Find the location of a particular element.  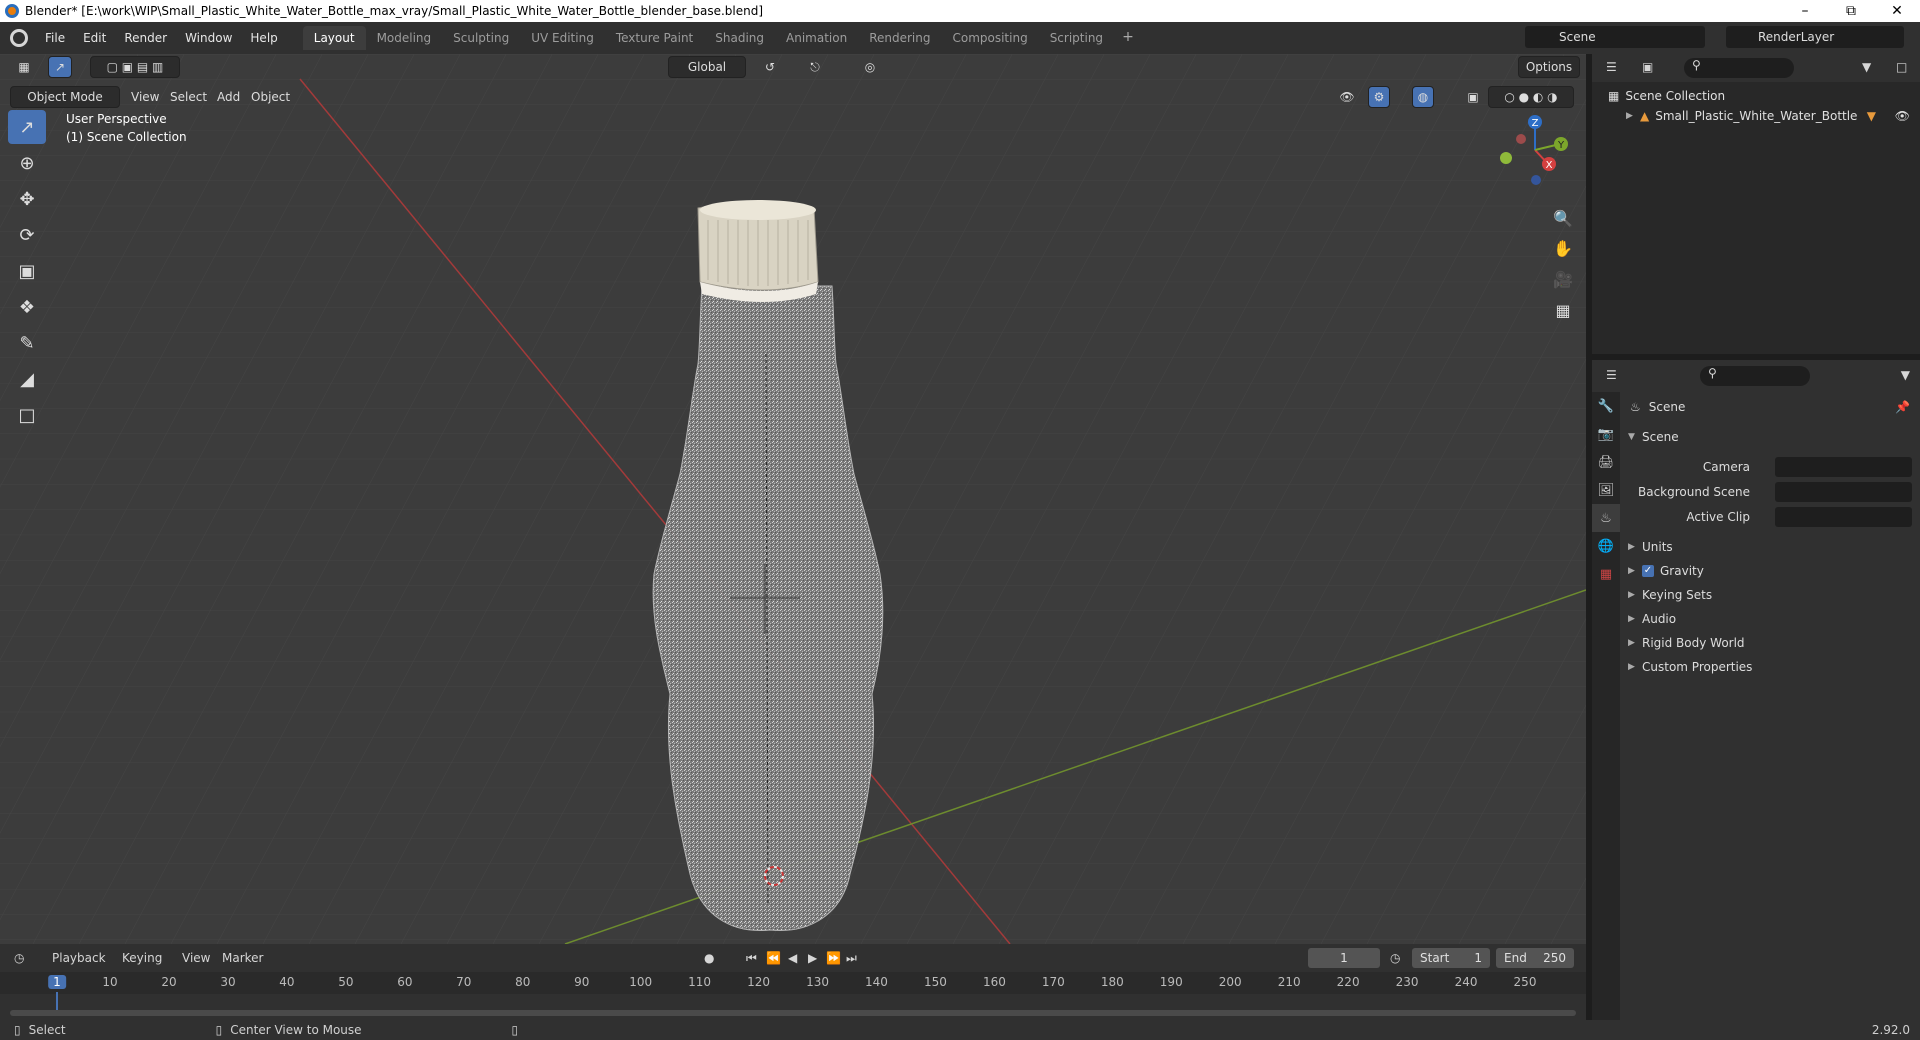

expand-arrow-icon: ▶ is located at coordinates (1633, 116).